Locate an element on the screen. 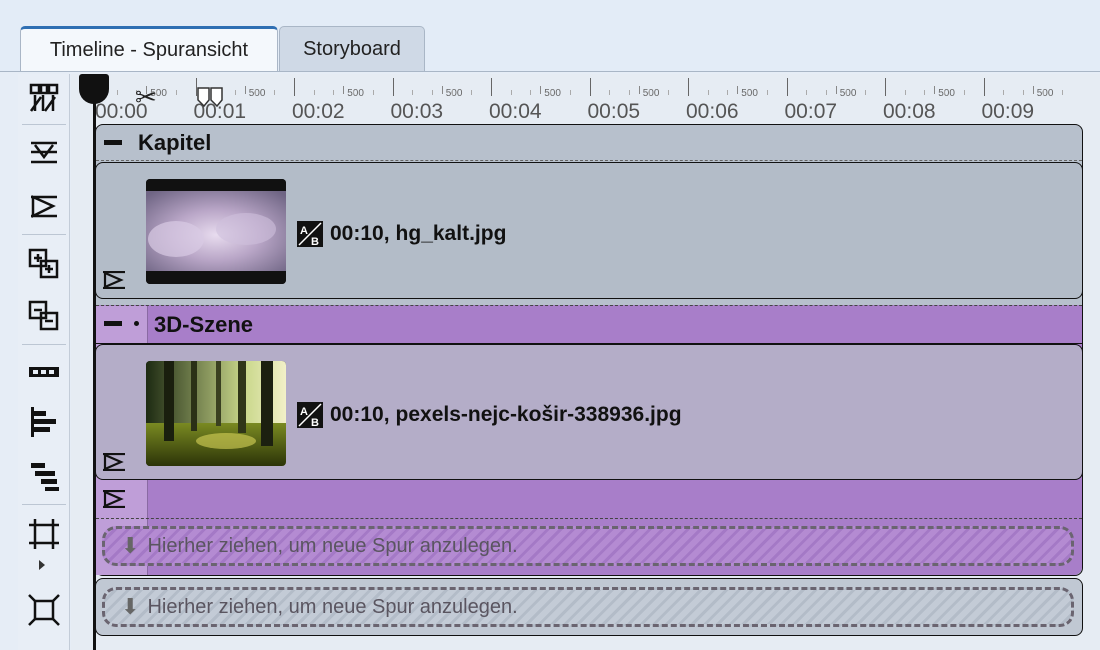 This screenshot has width=1100, height=650. film-strip-icon is located at coordinates (44, 372).